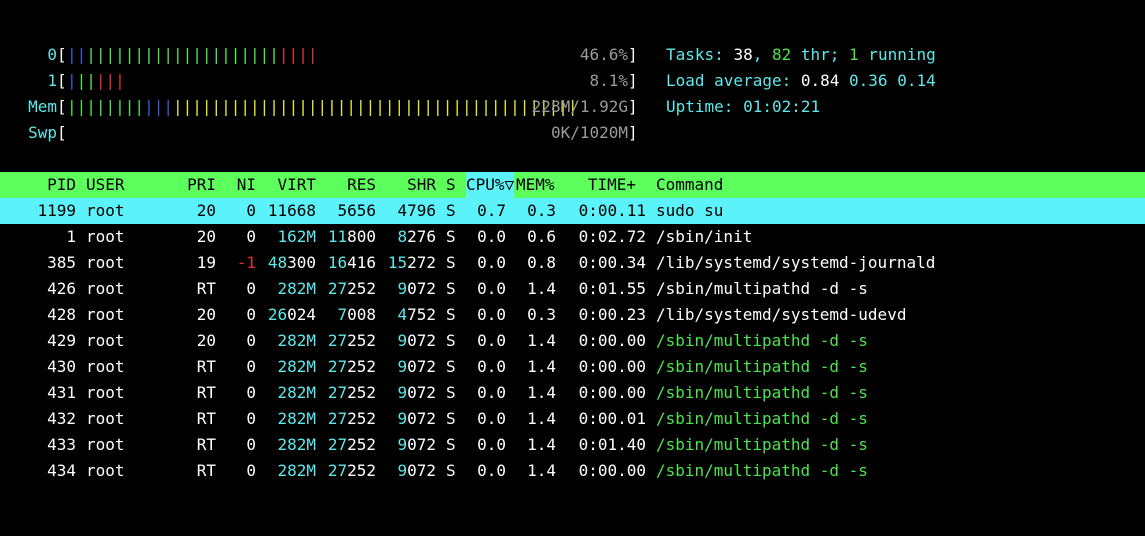 This screenshot has height=536, width=1145. Describe the element at coordinates (351, 236) in the screenshot. I see `cell-res: 11800` at that location.